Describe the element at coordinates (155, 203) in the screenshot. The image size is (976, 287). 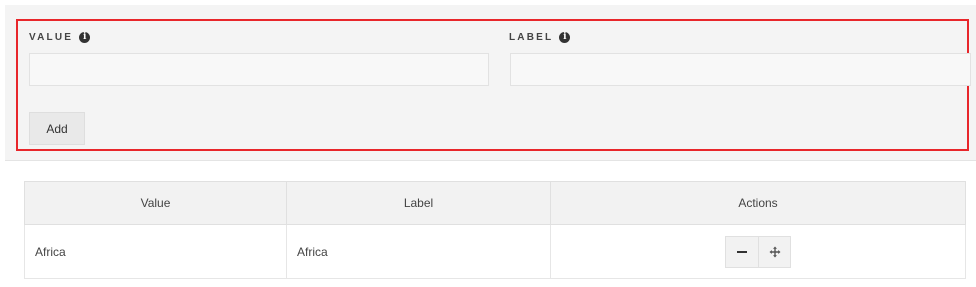
I see `column-header-value: Value` at that location.